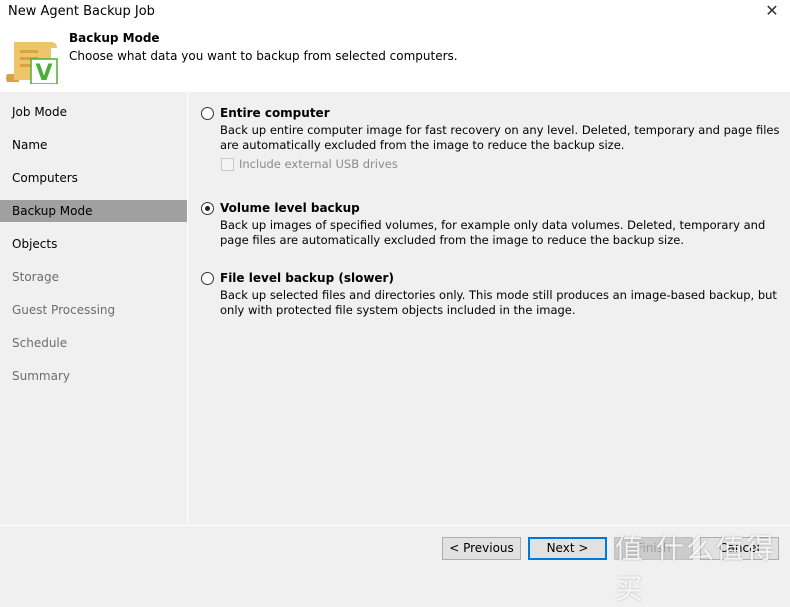 This screenshot has width=790, height=607. I want to click on cancel-button: Cancel, so click(739, 548).